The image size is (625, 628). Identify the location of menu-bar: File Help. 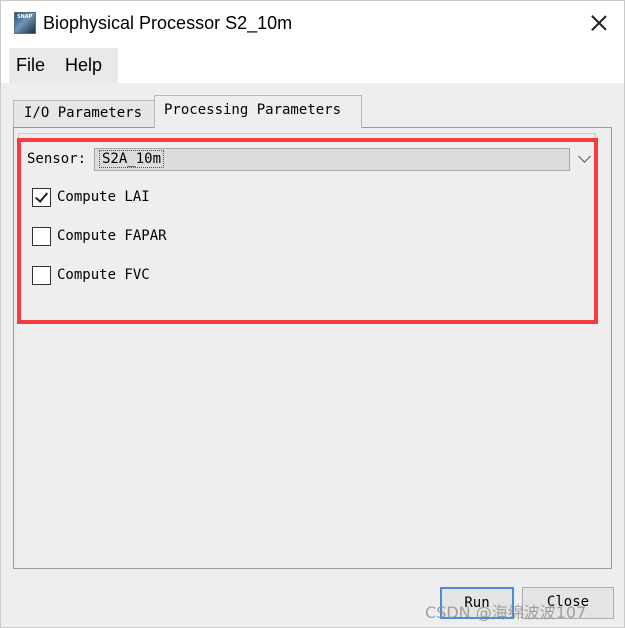
(312, 65).